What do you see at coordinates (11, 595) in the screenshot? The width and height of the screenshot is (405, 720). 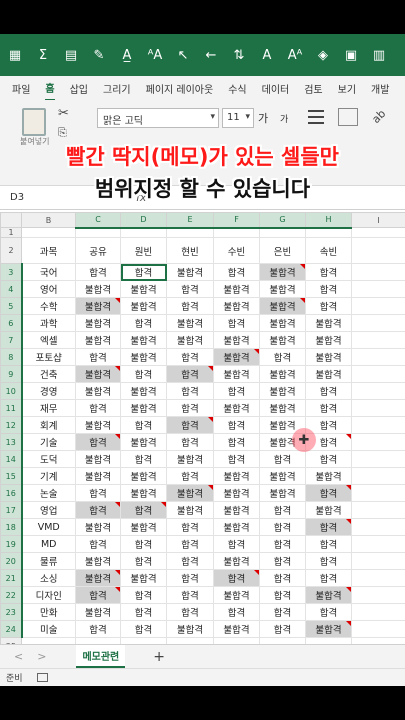 I see `row-header: 22` at bounding box center [11, 595].